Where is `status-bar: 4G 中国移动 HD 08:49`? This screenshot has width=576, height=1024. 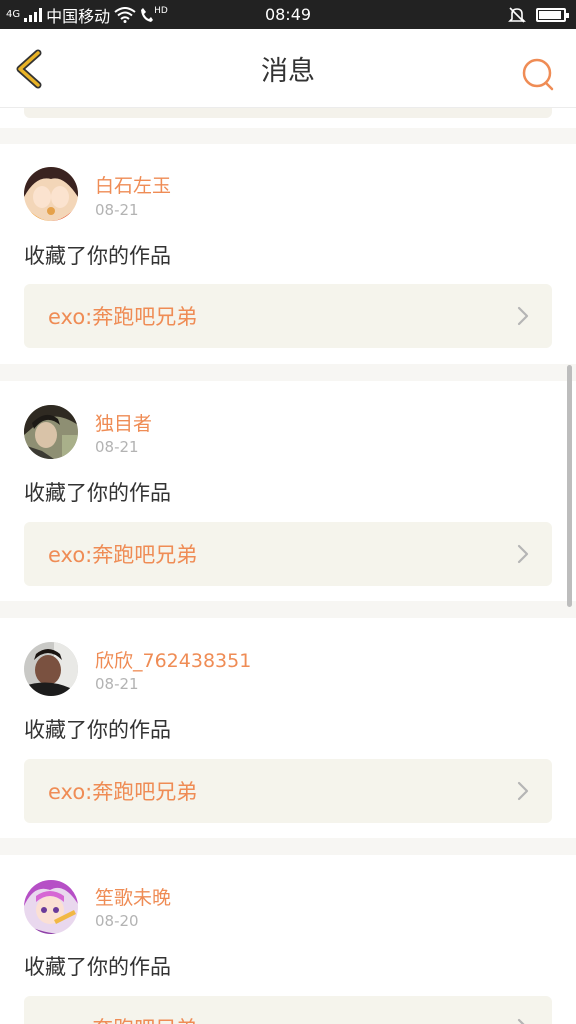
status-bar: 4G 中国移动 HD 08:49 is located at coordinates (288, 14).